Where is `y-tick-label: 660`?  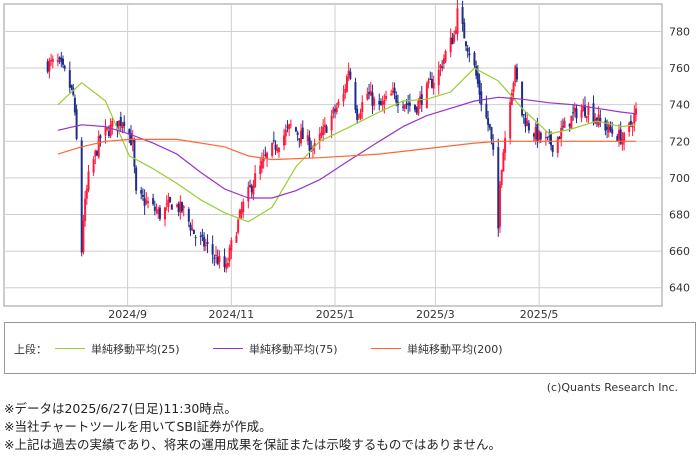
y-tick-label: 660 is located at coordinates (679, 251).